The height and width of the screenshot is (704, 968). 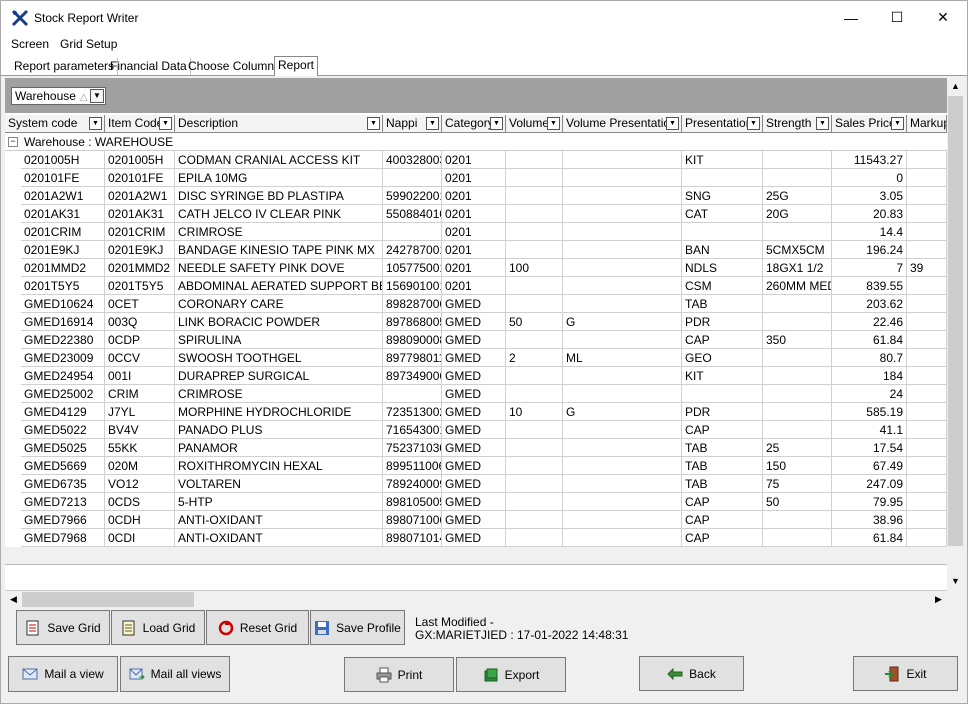 What do you see at coordinates (869, 214) in the screenshot?
I see `cell-sales-price: 20.83` at bounding box center [869, 214].